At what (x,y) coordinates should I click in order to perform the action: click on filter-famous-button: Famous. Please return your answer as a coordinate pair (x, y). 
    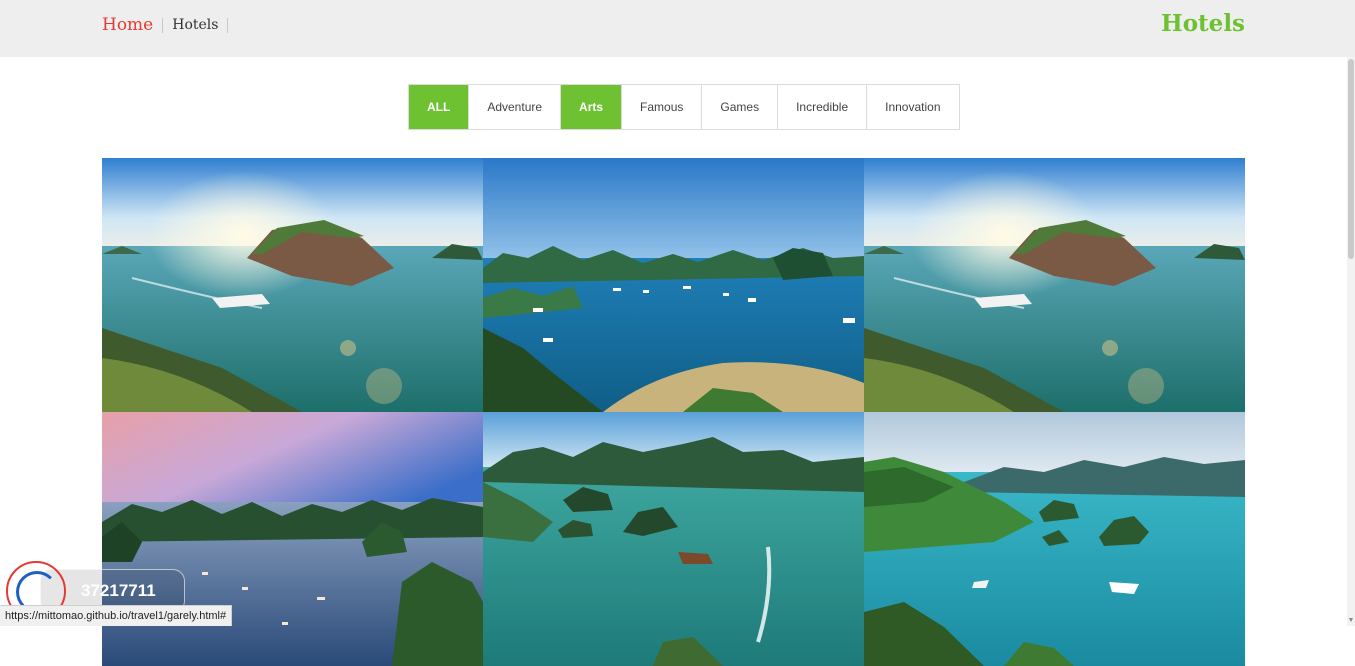
    Looking at the image, I should click on (661, 107).